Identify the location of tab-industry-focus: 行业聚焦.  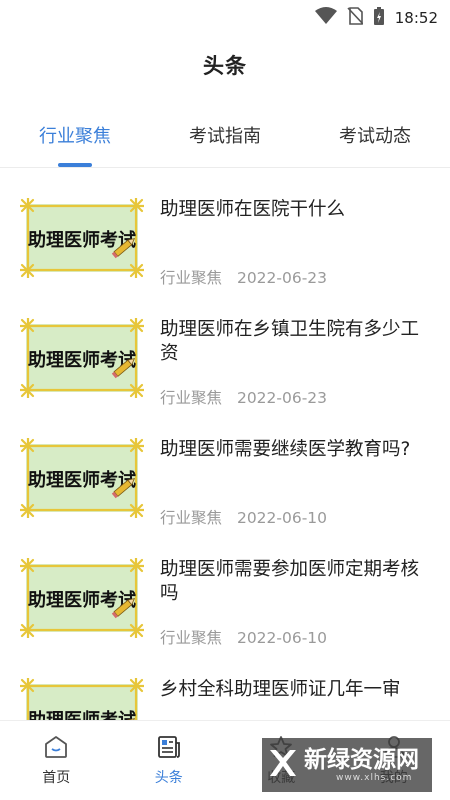
(75, 142).